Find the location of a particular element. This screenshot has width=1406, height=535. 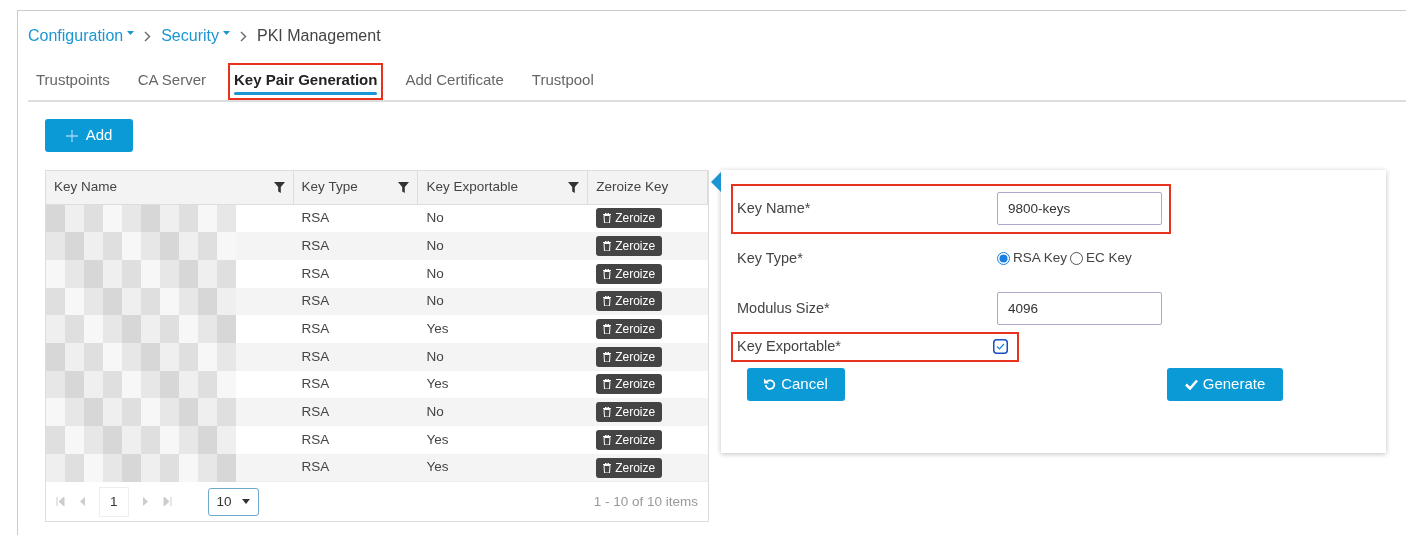

first-page-icon is located at coordinates (60, 502).